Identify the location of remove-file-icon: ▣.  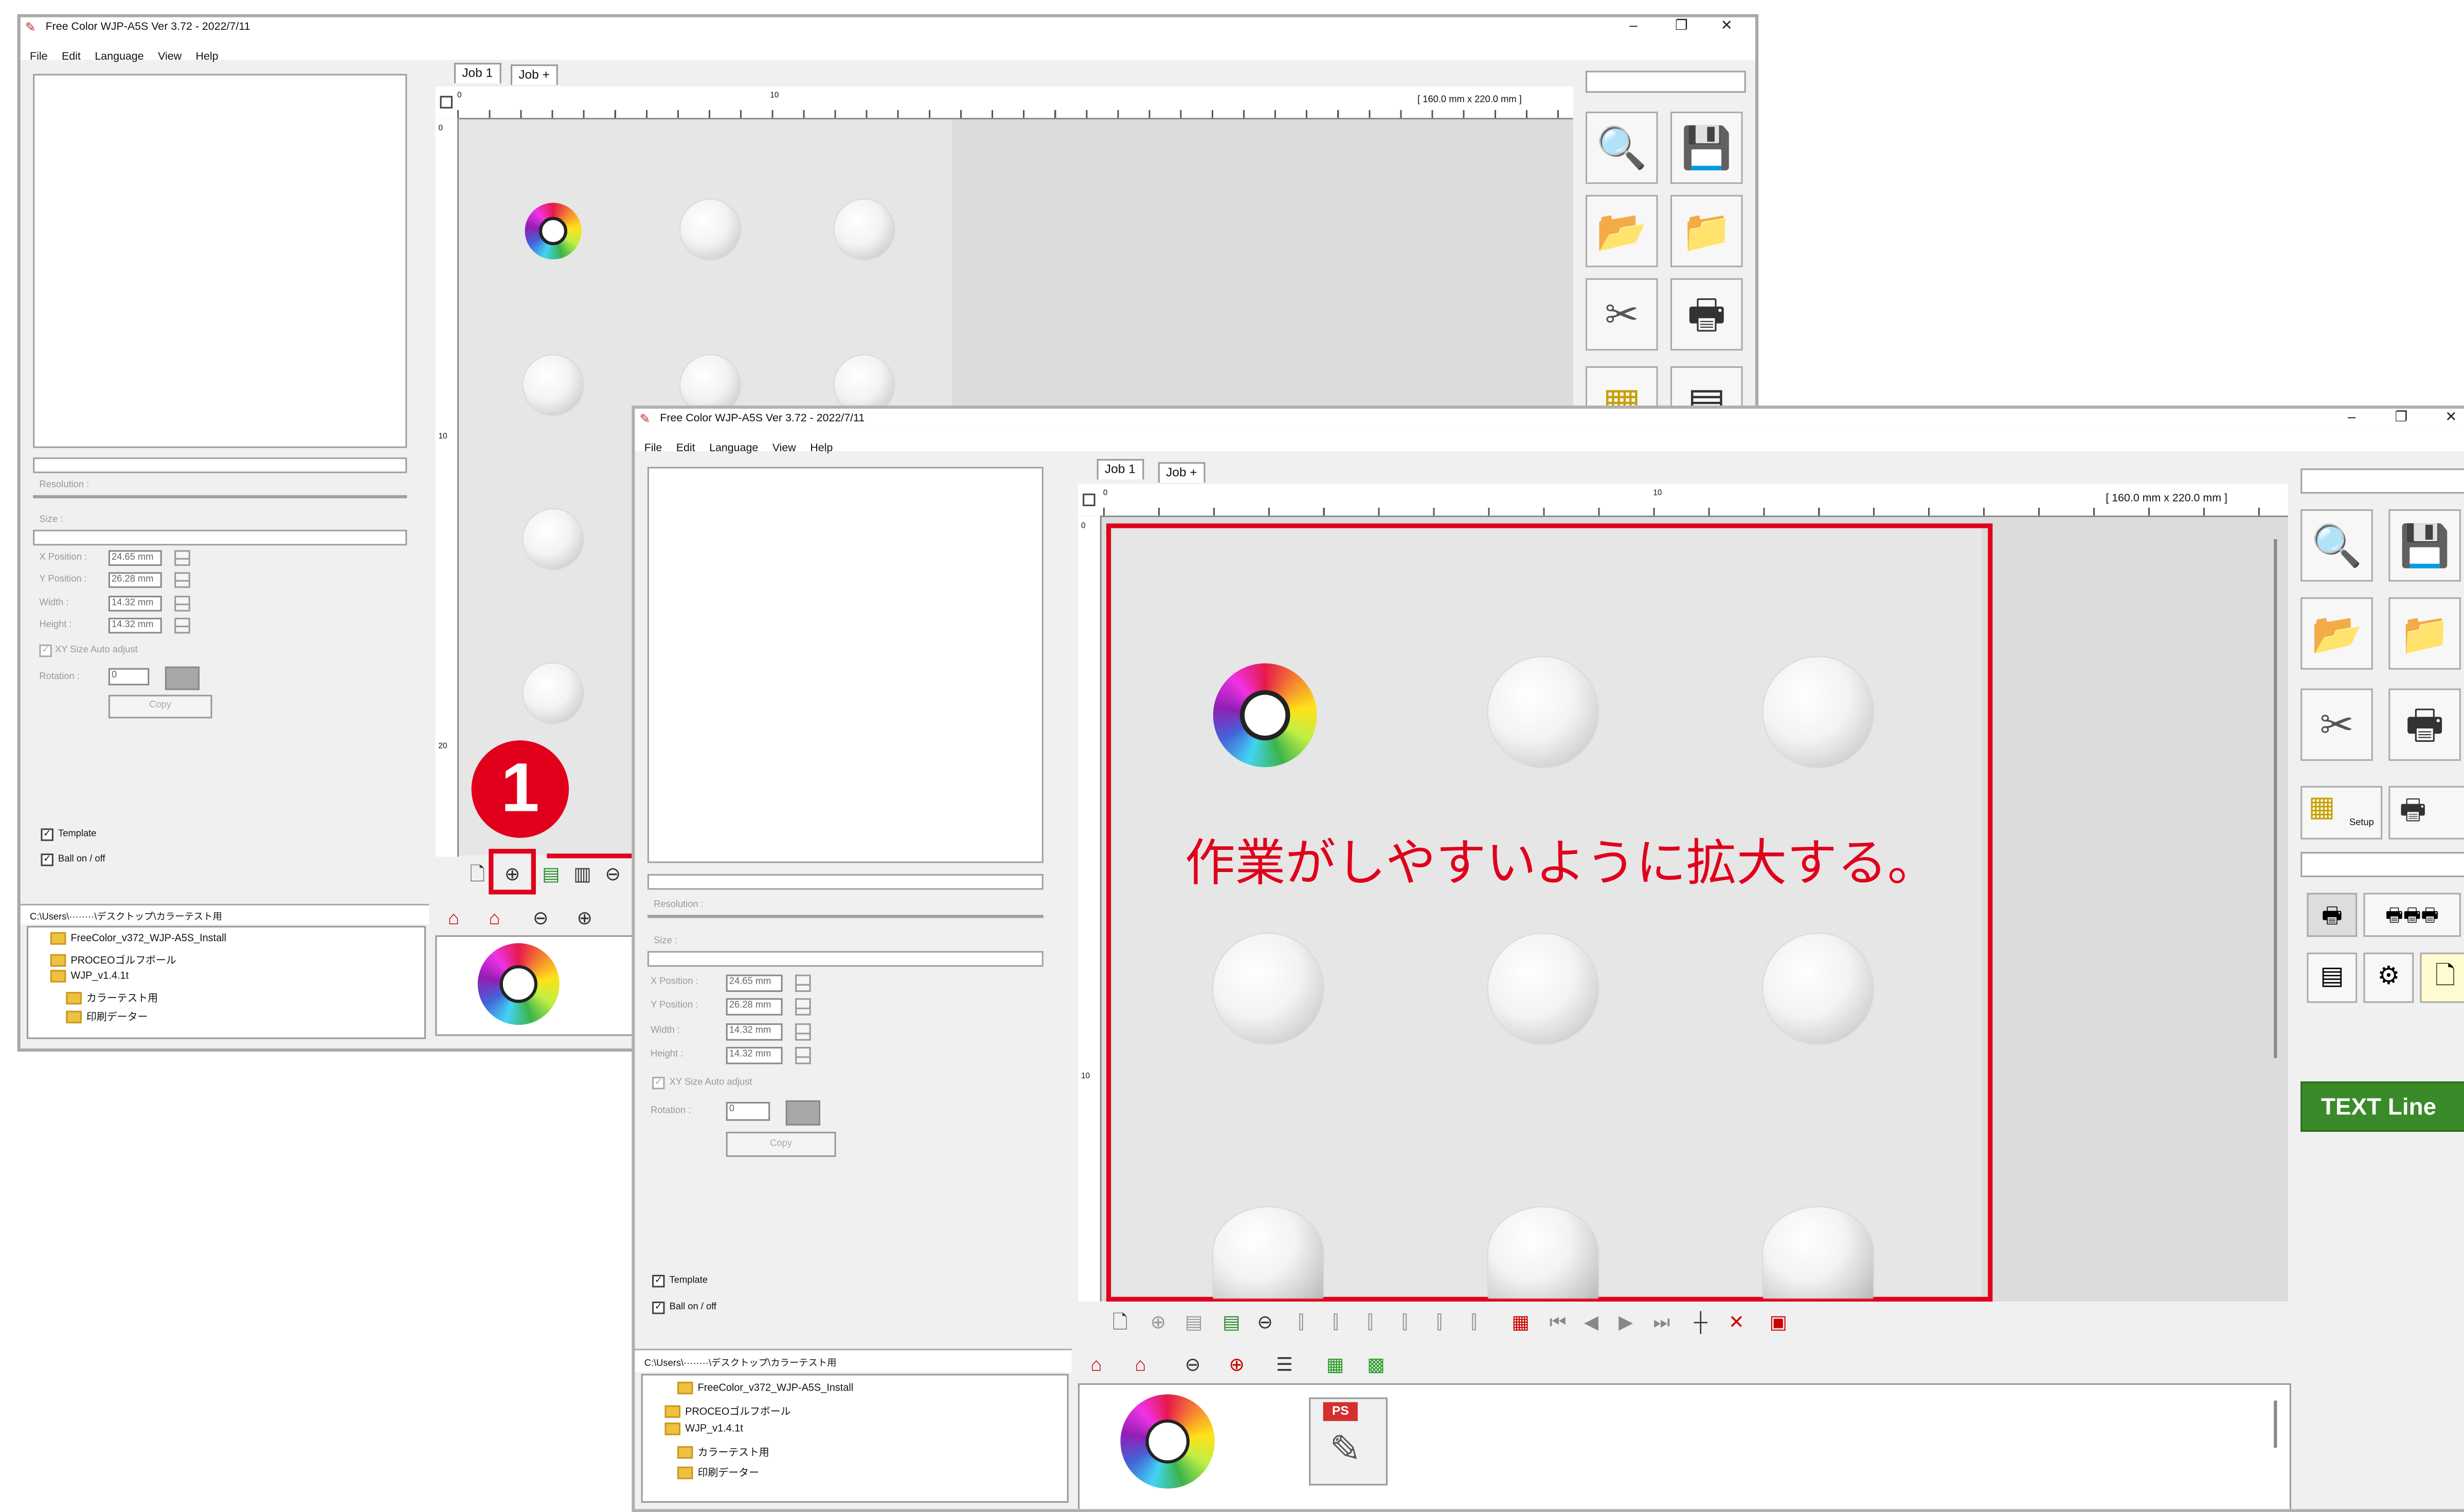
(1778, 1322).